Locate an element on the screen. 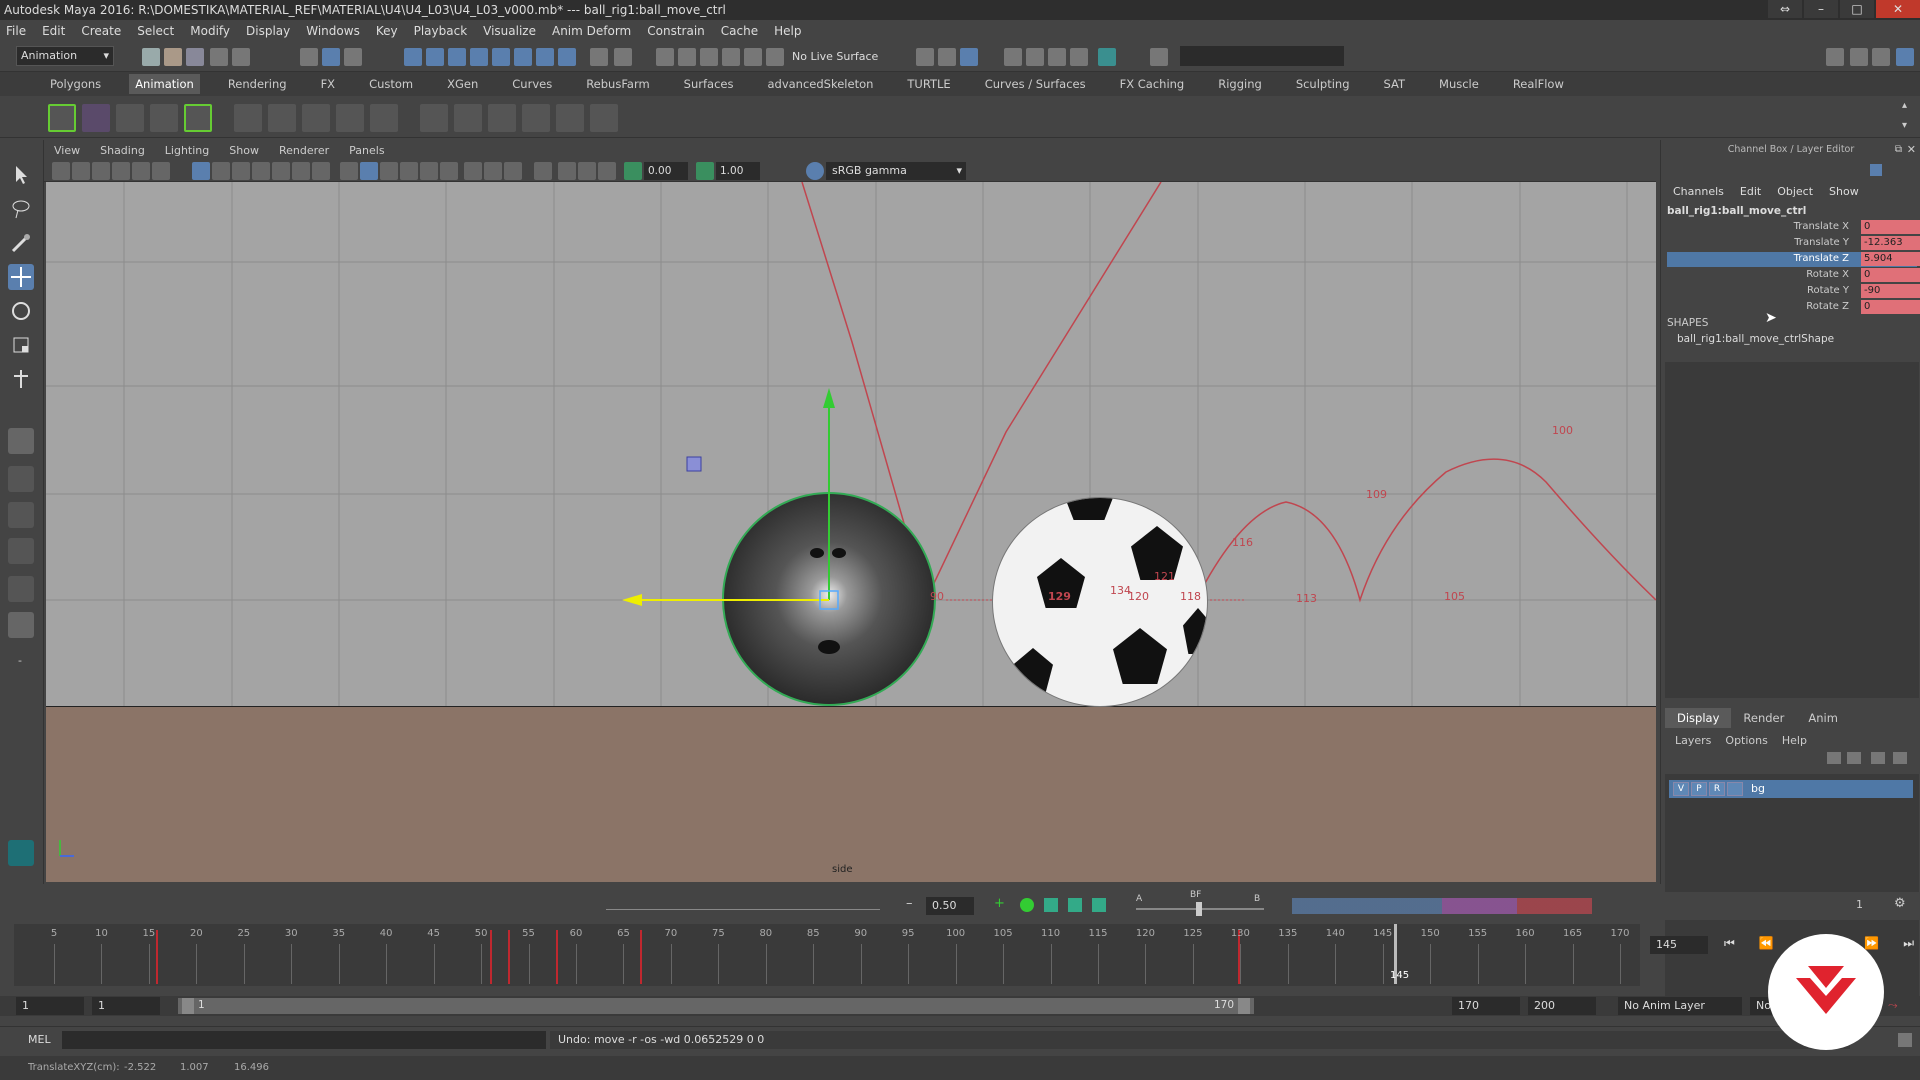 Image resolution: width=1920 pixels, height=1080 pixels. new-scene-icon is located at coordinates (151, 57).